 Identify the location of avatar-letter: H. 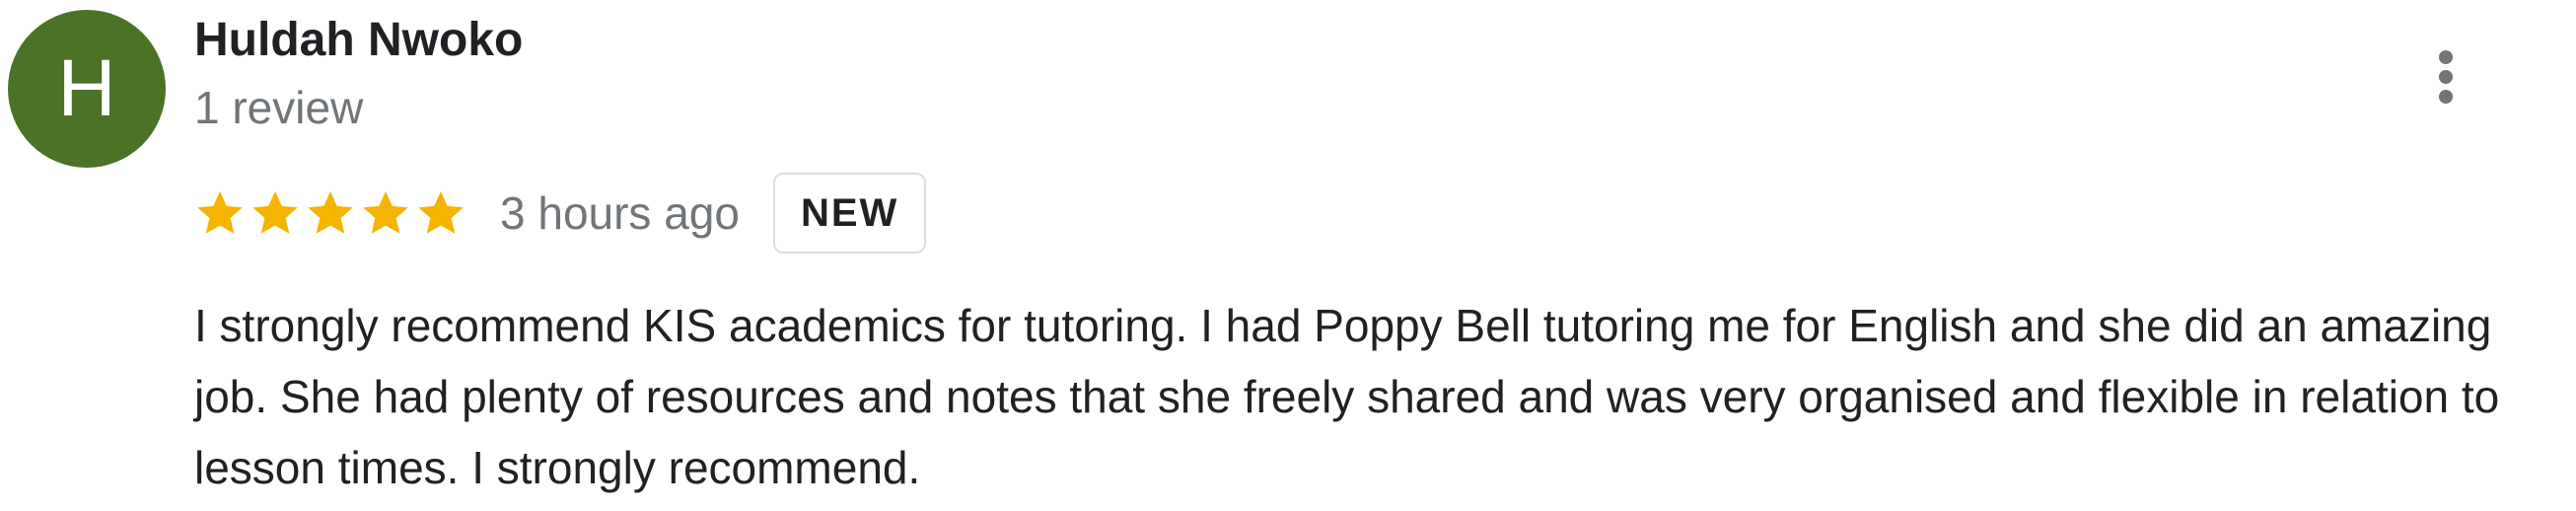
(86, 88).